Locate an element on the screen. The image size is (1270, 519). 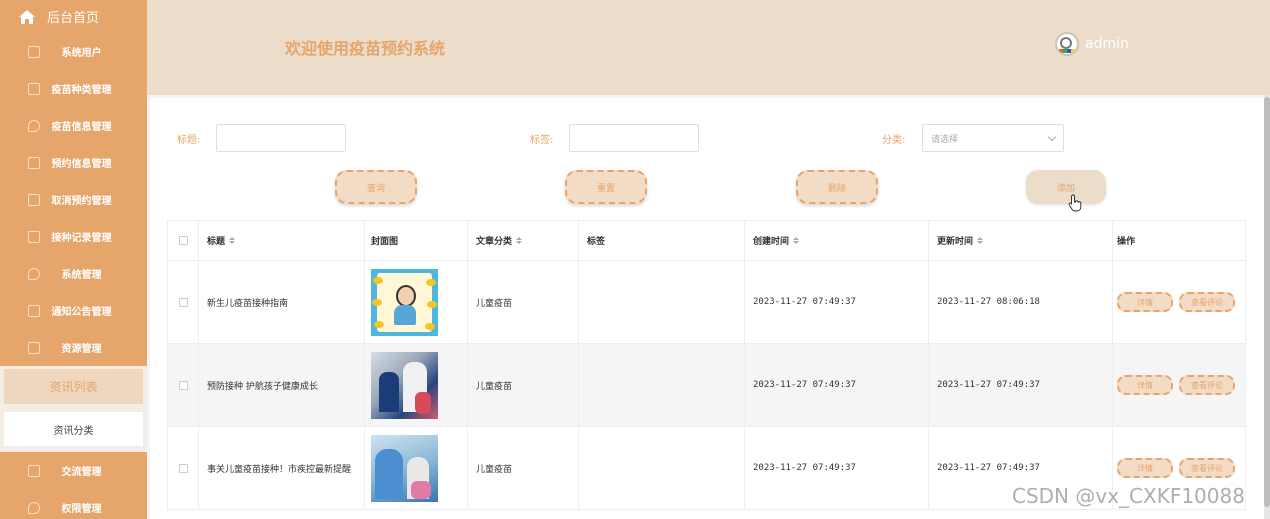
category-select-placeholder: 请选择 is located at coordinates (945, 139).